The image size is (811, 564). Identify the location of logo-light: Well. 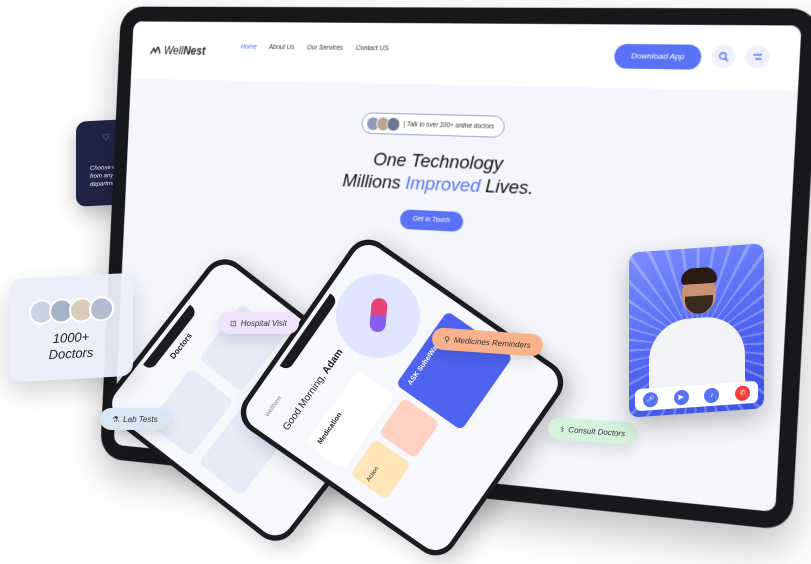
(174, 50).